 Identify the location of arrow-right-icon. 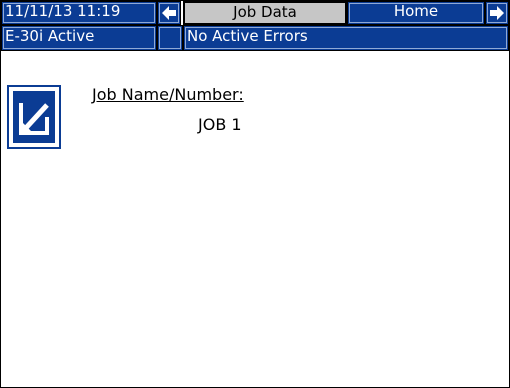
(497, 13).